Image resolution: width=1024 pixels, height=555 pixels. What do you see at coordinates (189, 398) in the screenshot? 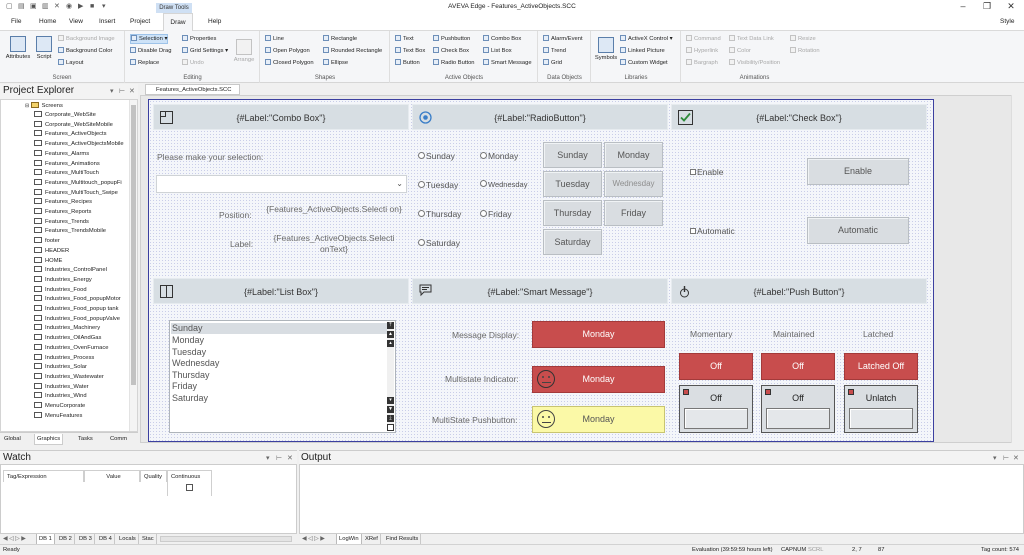
I see `list-item-saturday: Saturday` at bounding box center [189, 398].